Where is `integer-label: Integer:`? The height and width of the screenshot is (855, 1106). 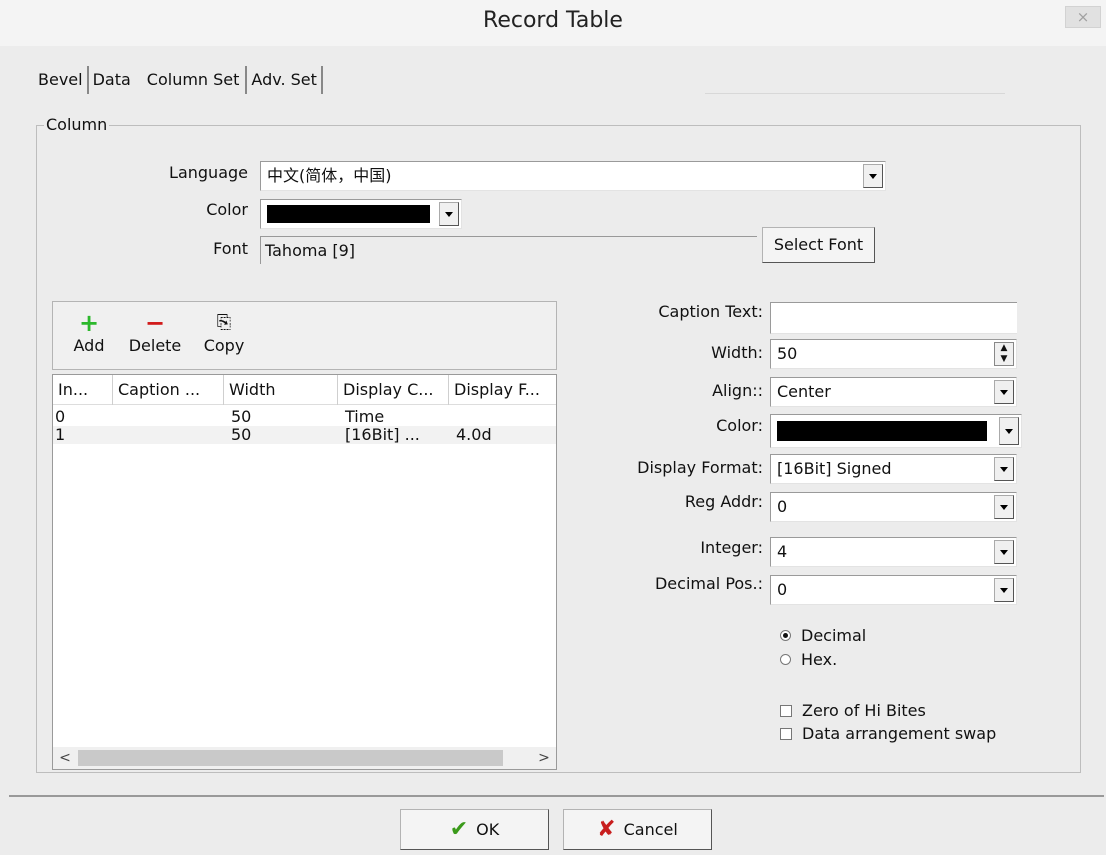
integer-label: Integer: is located at coordinates (731, 547).